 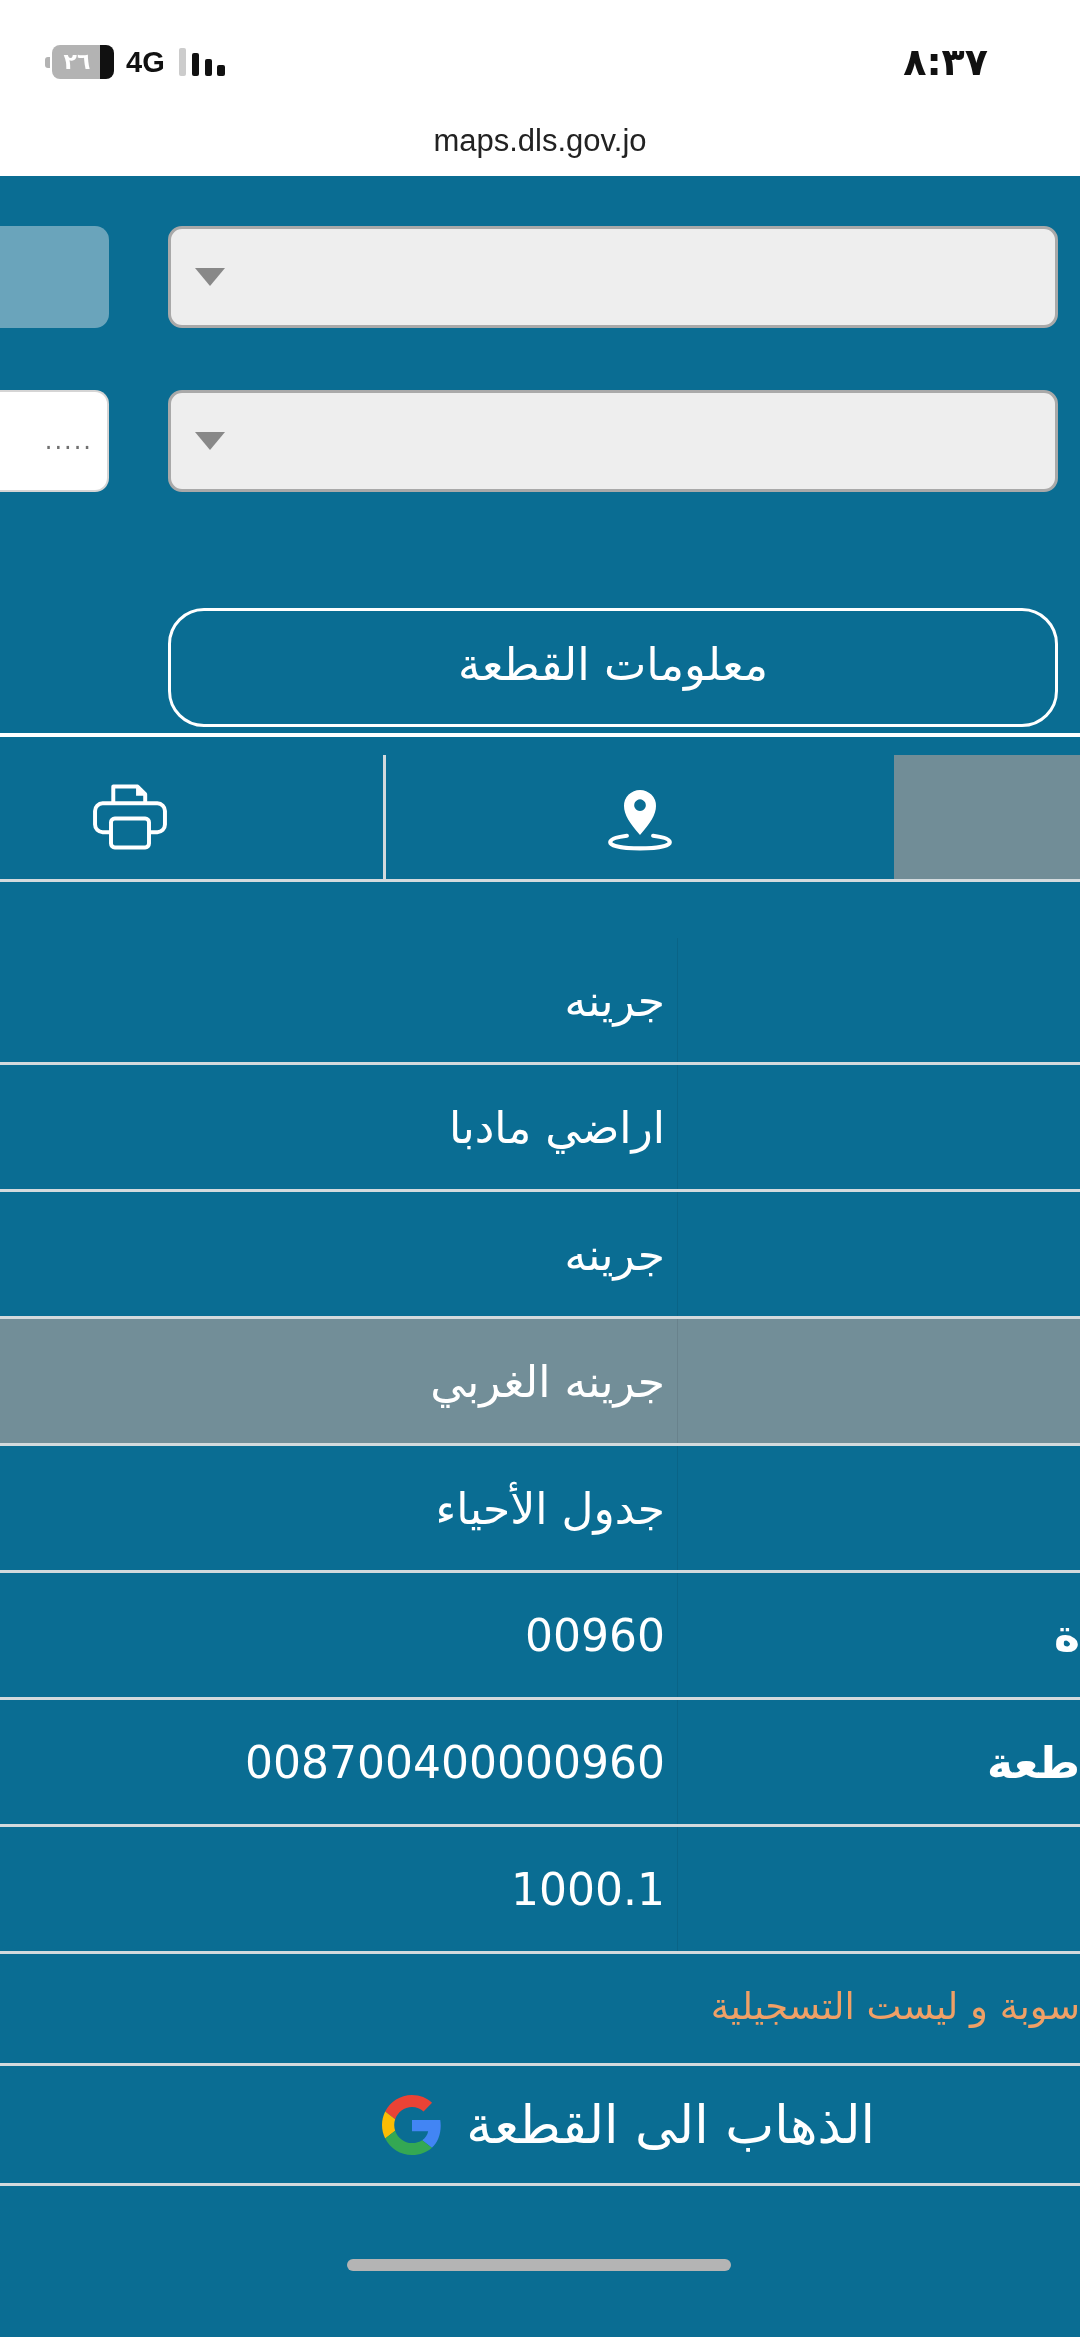 I want to click on field-label: ة, so click(x=1067, y=1635).